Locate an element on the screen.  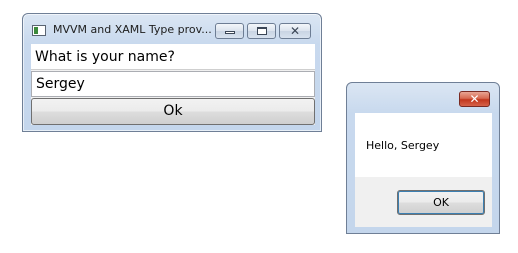
minimize-button is located at coordinates (229, 31).